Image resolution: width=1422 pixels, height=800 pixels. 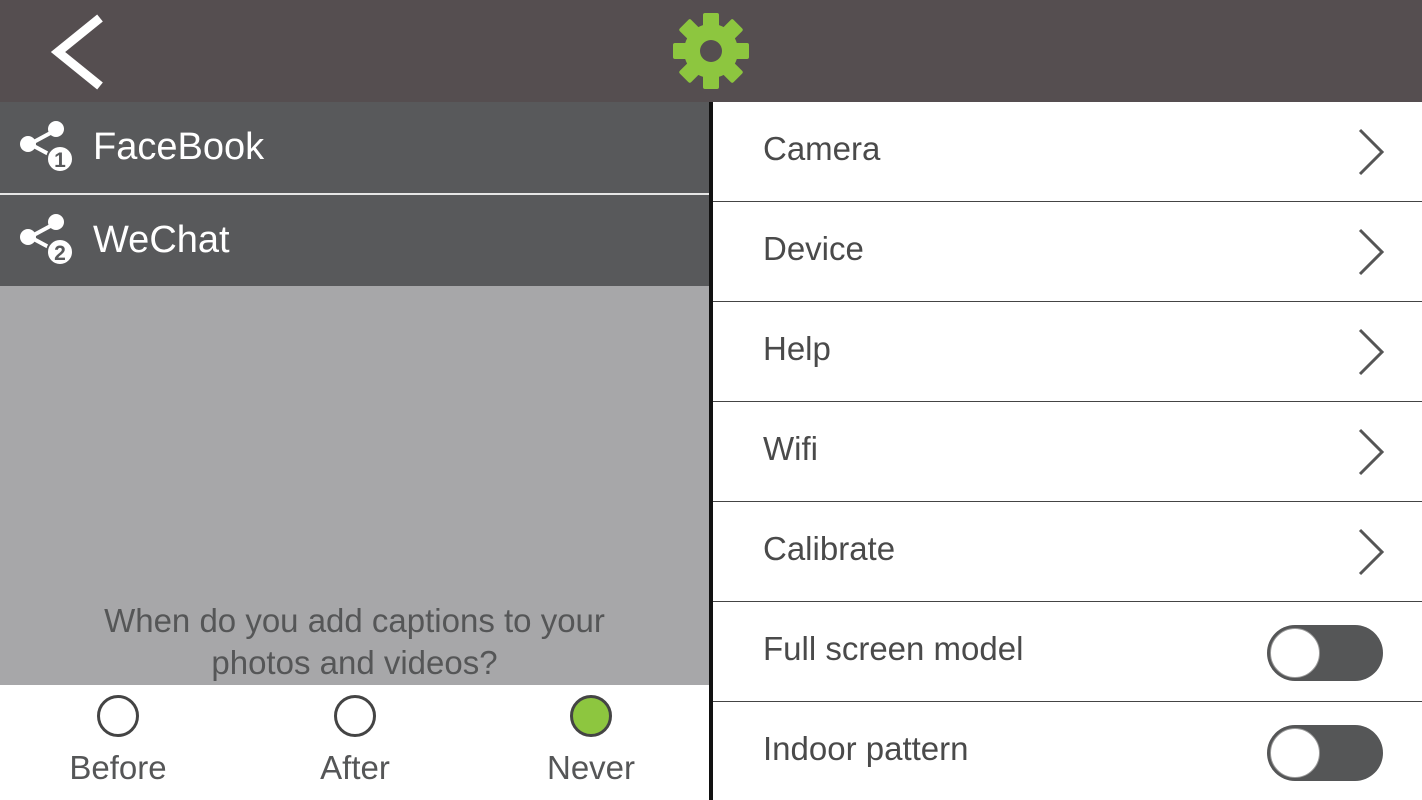 I want to click on caption-options: Before After Never, so click(x=354, y=742).